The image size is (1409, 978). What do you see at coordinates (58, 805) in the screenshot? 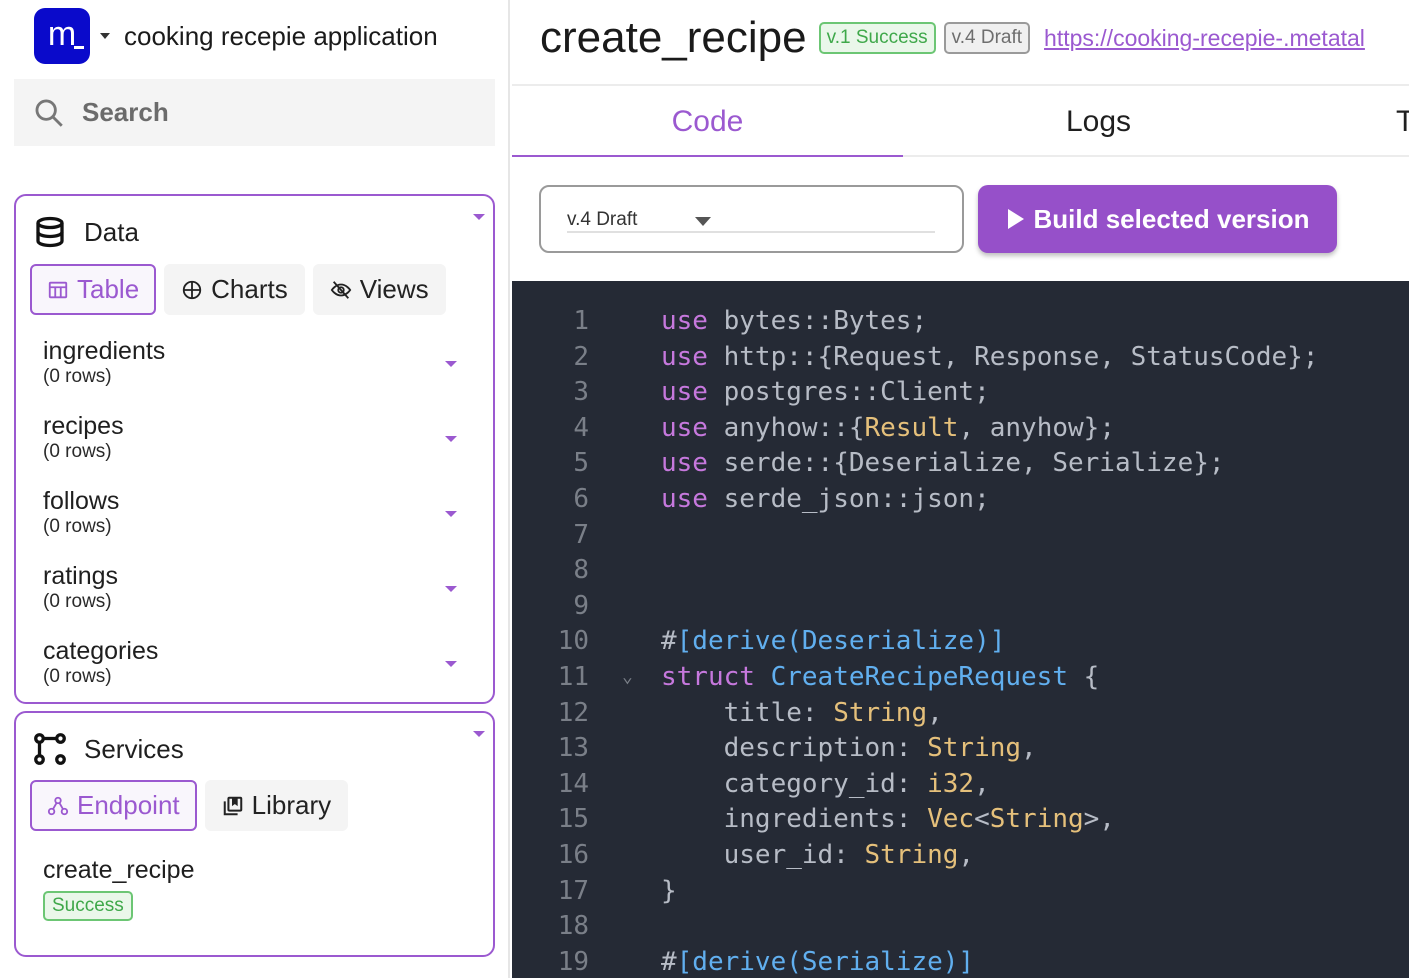
I see `endpoint-icon` at bounding box center [58, 805].